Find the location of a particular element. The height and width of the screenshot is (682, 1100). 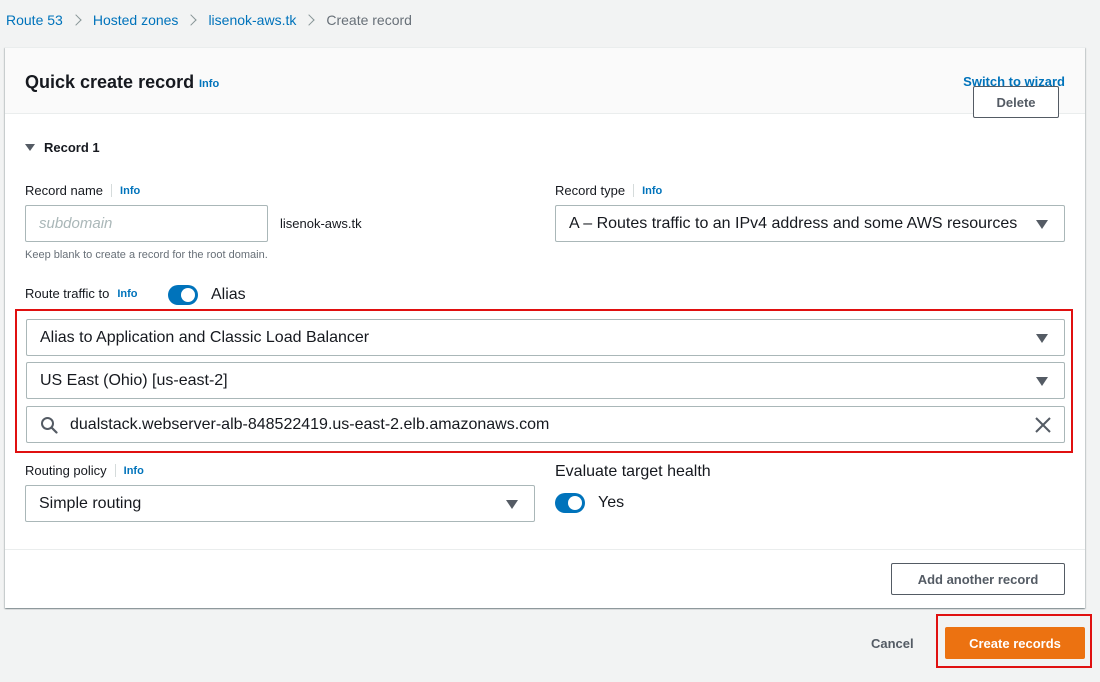

evaluate-health-value: Yes is located at coordinates (611, 502).